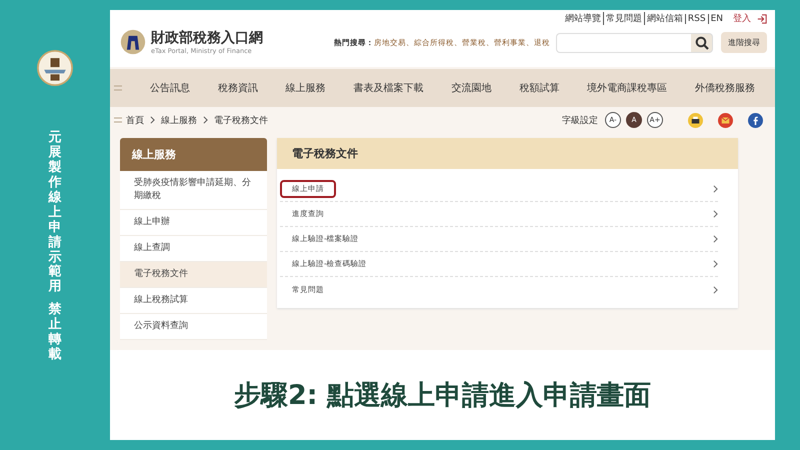 Image resolution: width=800 pixels, height=450 pixels. I want to click on panel-title: 電子稅務文件, so click(507, 153).